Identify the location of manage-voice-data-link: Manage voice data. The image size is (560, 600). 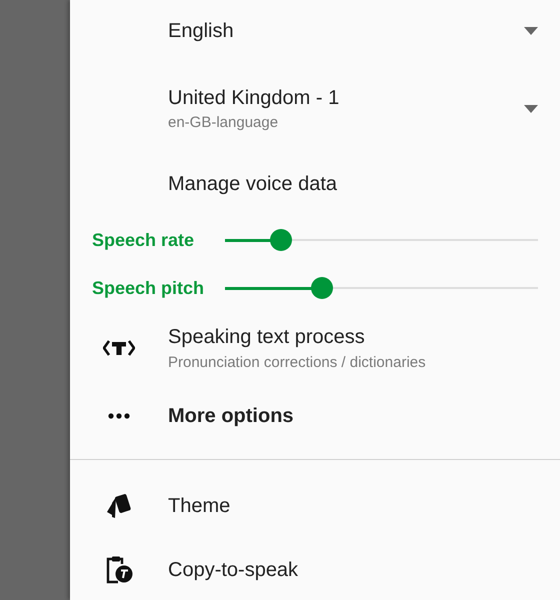
(253, 184).